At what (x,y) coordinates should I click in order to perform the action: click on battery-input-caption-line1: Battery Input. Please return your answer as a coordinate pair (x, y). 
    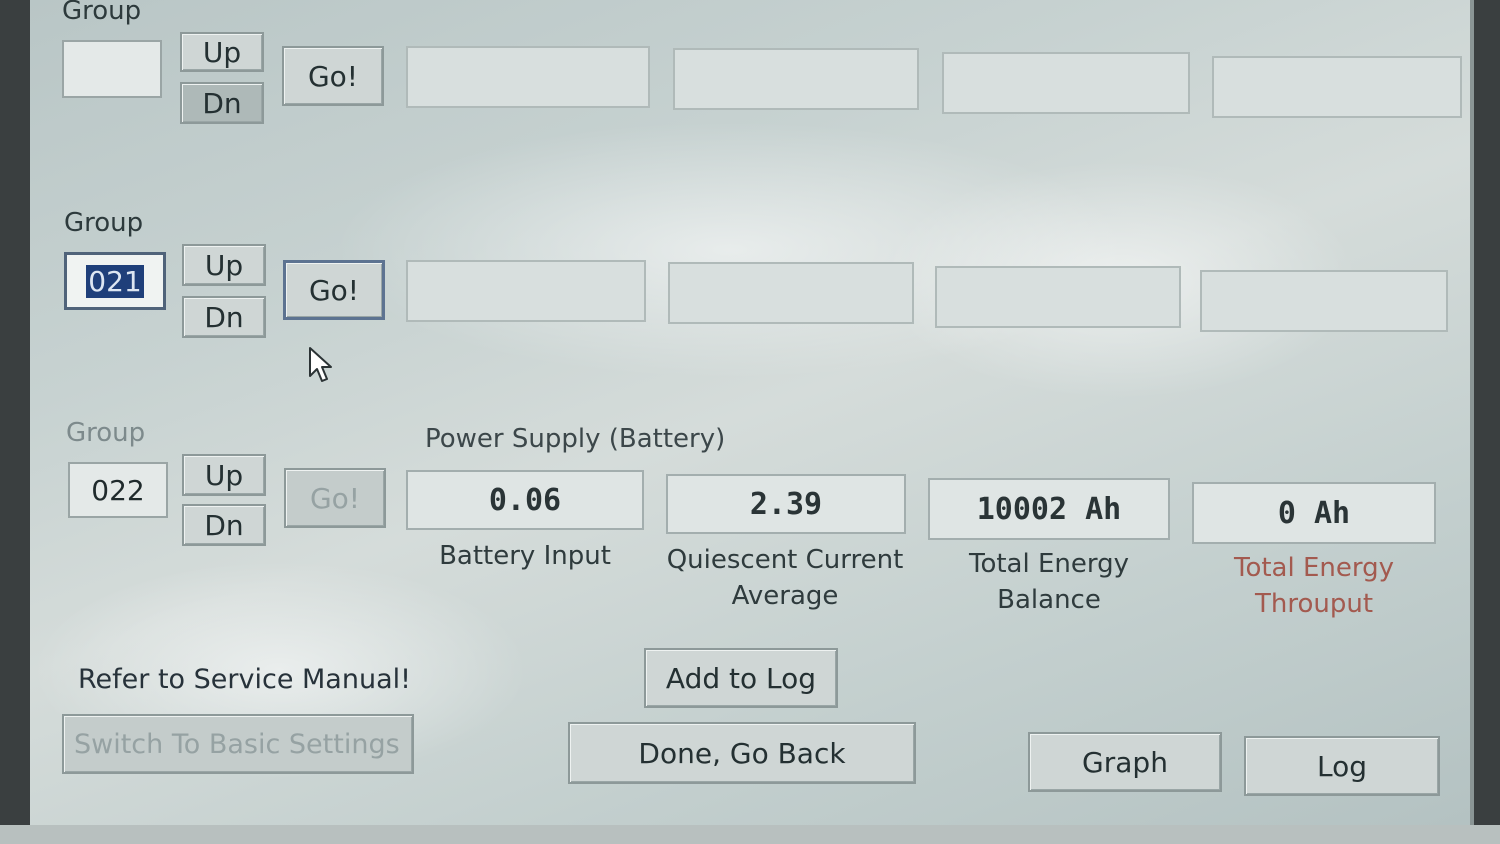
    Looking at the image, I should click on (525, 556).